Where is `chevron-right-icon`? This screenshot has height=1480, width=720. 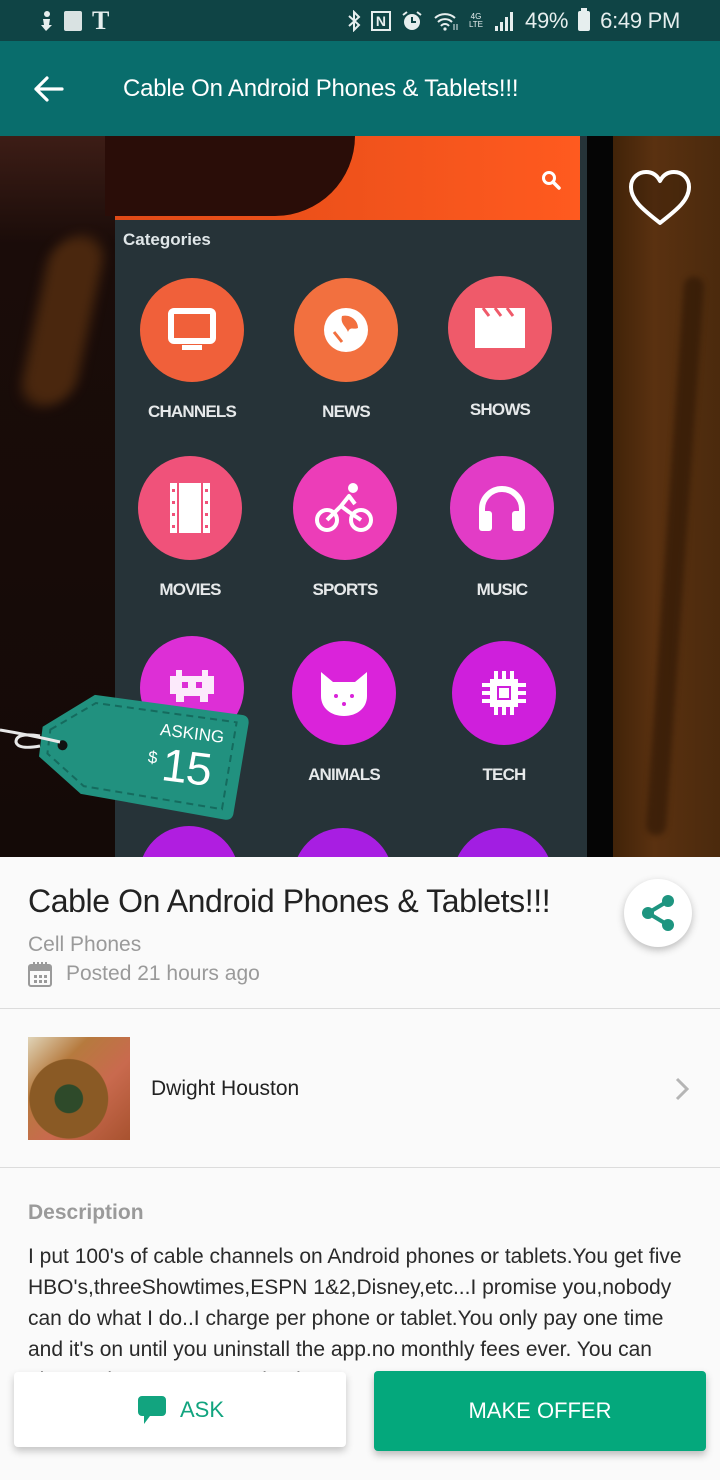 chevron-right-icon is located at coordinates (682, 1089).